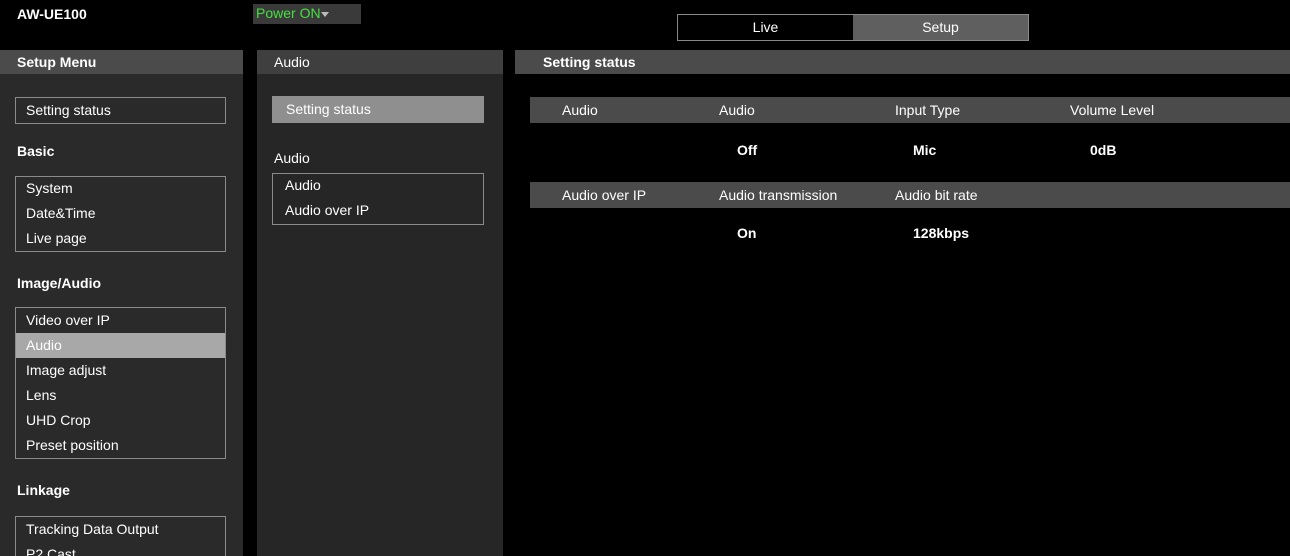 The width and height of the screenshot is (1290, 556). I want to click on chevron-down-icon, so click(325, 14).